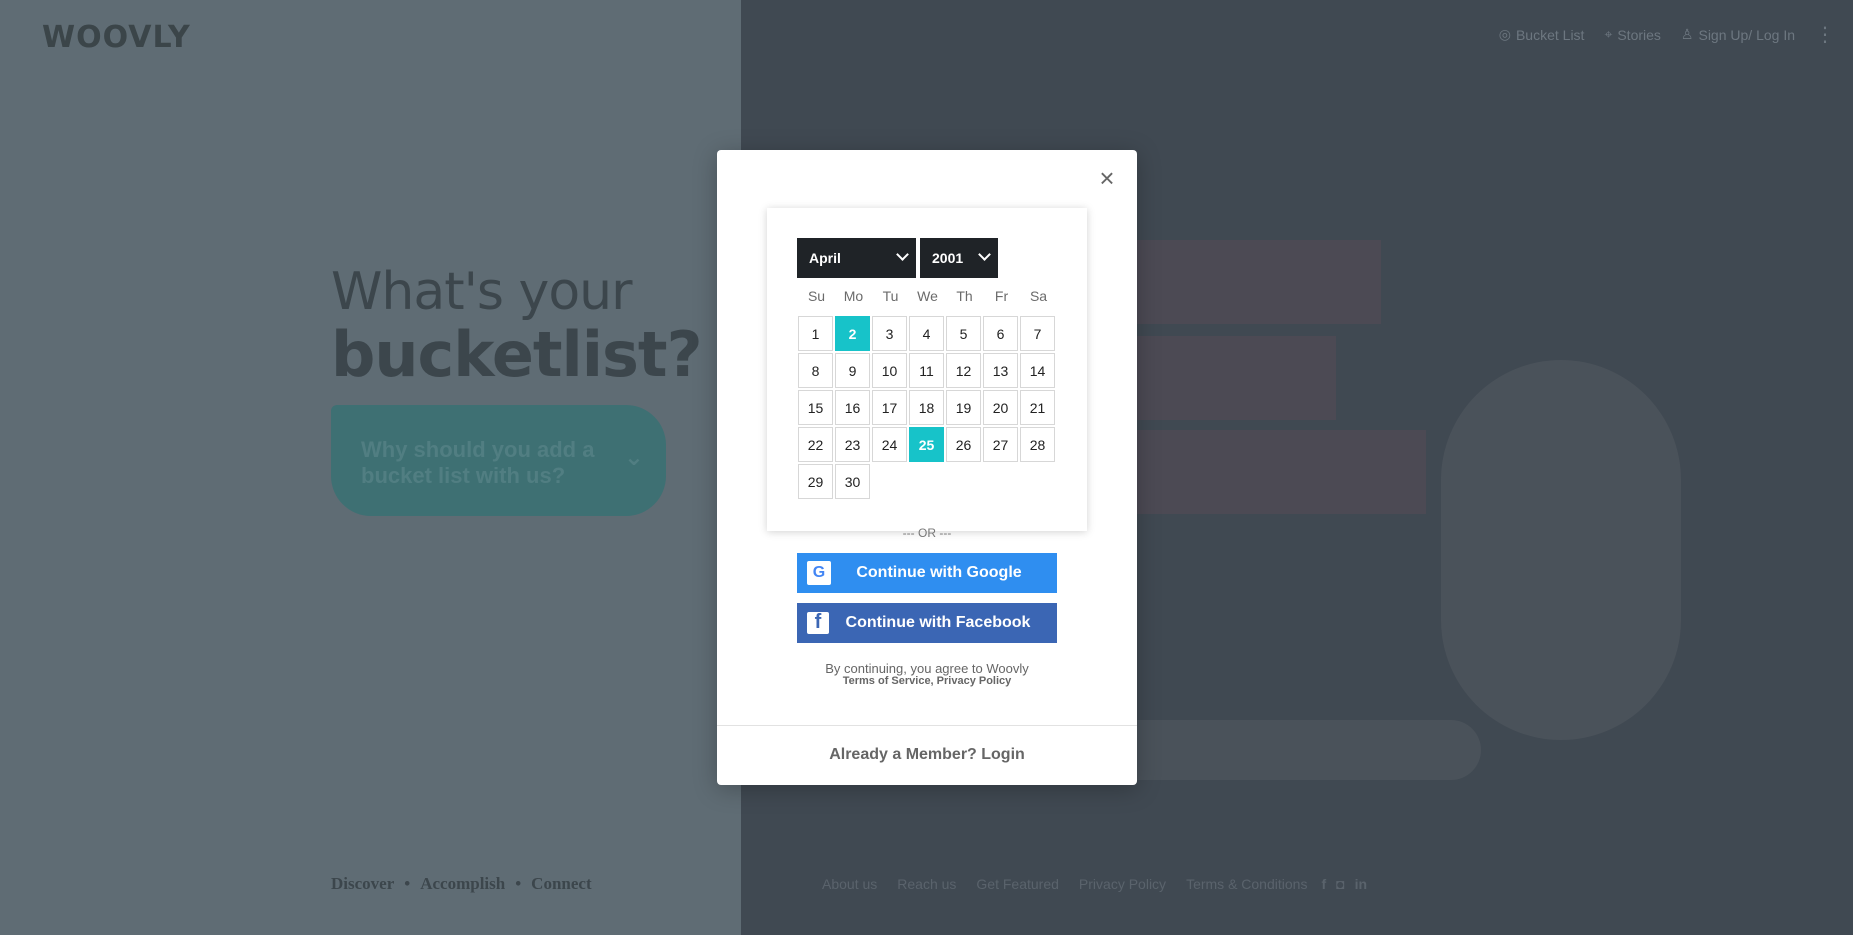 The height and width of the screenshot is (935, 1853). Describe the element at coordinates (963, 370) in the screenshot. I see `calendar-day: 12` at that location.